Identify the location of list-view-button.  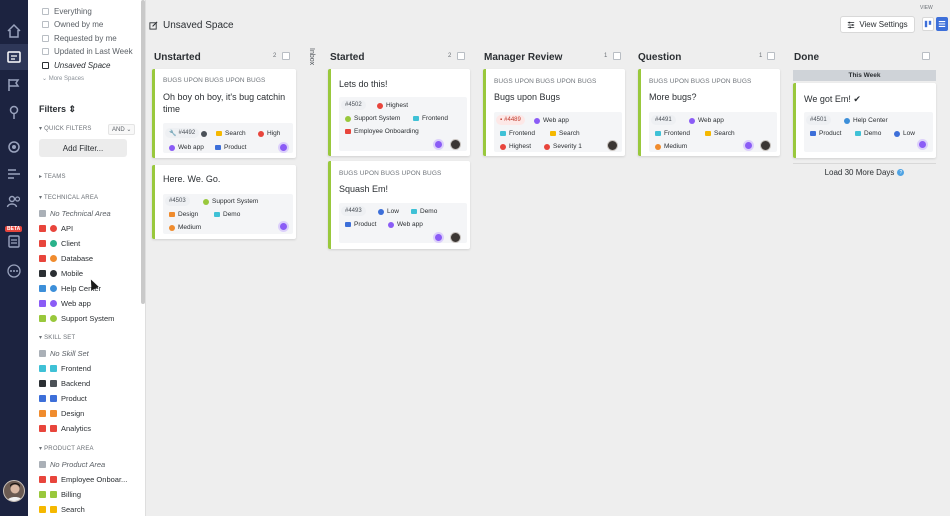
(942, 24).